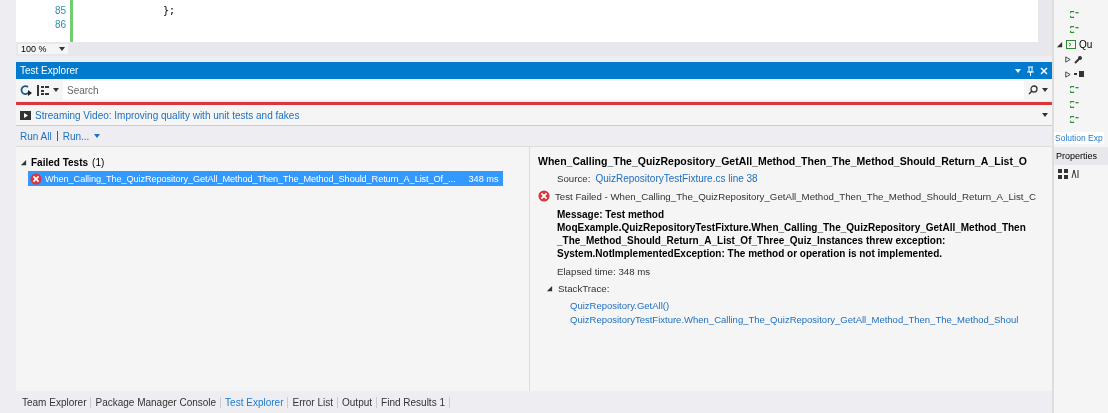 Image resolution: width=1108 pixels, height=413 pixels. Describe the element at coordinates (1018, 70) in the screenshot. I see `dropdown-icon` at that location.